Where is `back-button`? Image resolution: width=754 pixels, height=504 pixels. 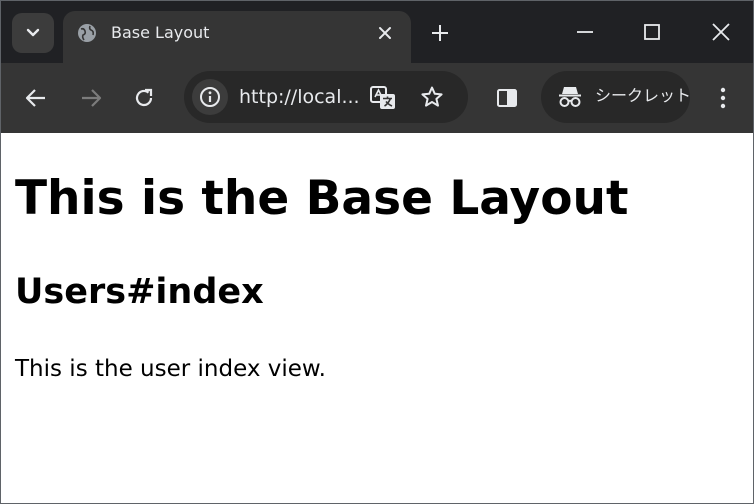 back-button is located at coordinates (36, 98).